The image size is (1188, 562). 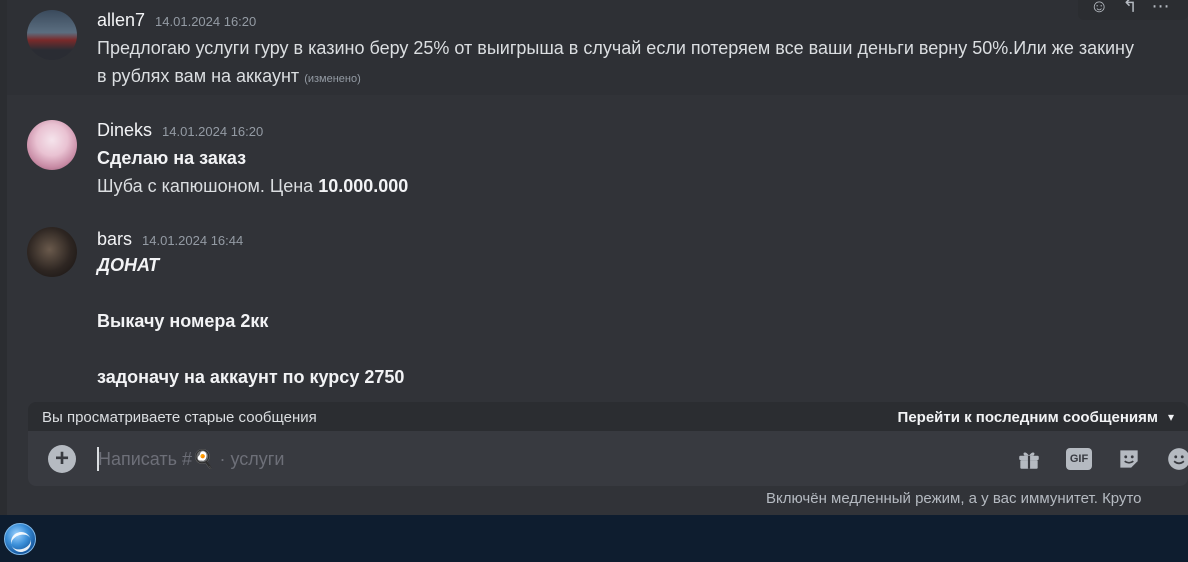 What do you see at coordinates (172, 158) in the screenshot?
I see `message-title: Сделаю на заказ` at bounding box center [172, 158].